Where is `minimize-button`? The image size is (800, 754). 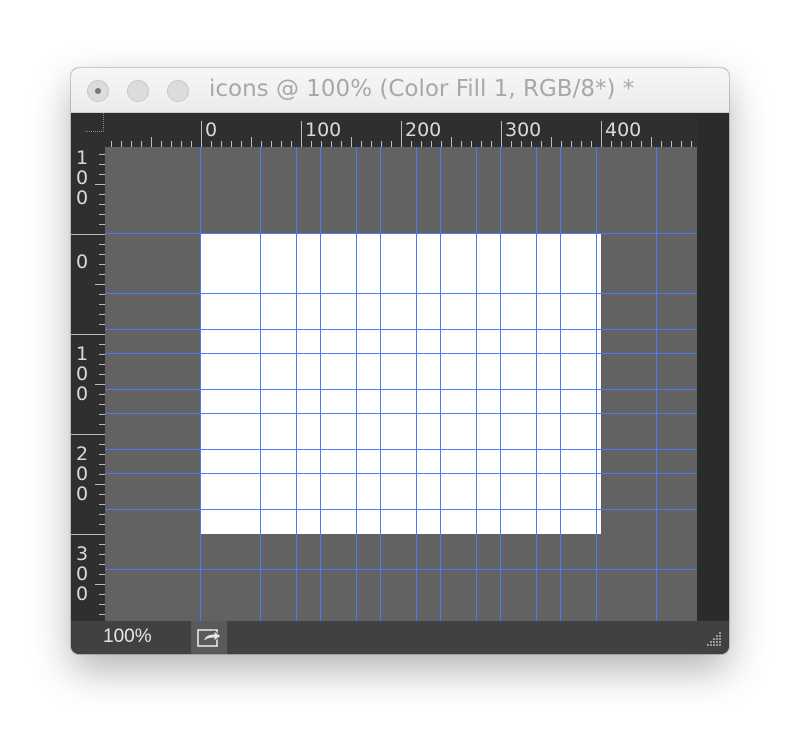
minimize-button is located at coordinates (138, 91).